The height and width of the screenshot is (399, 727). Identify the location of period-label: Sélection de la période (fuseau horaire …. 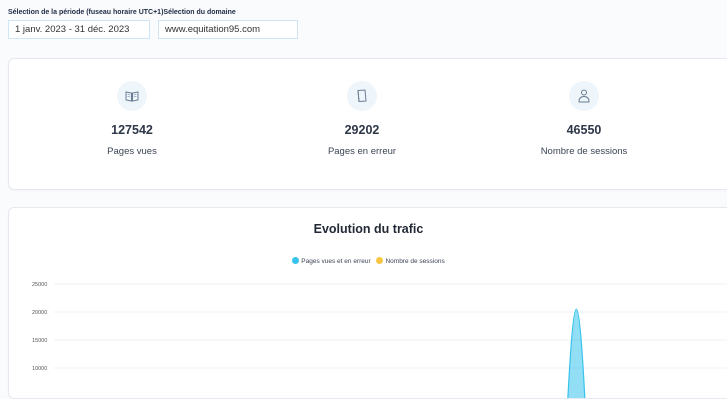
(86, 12).